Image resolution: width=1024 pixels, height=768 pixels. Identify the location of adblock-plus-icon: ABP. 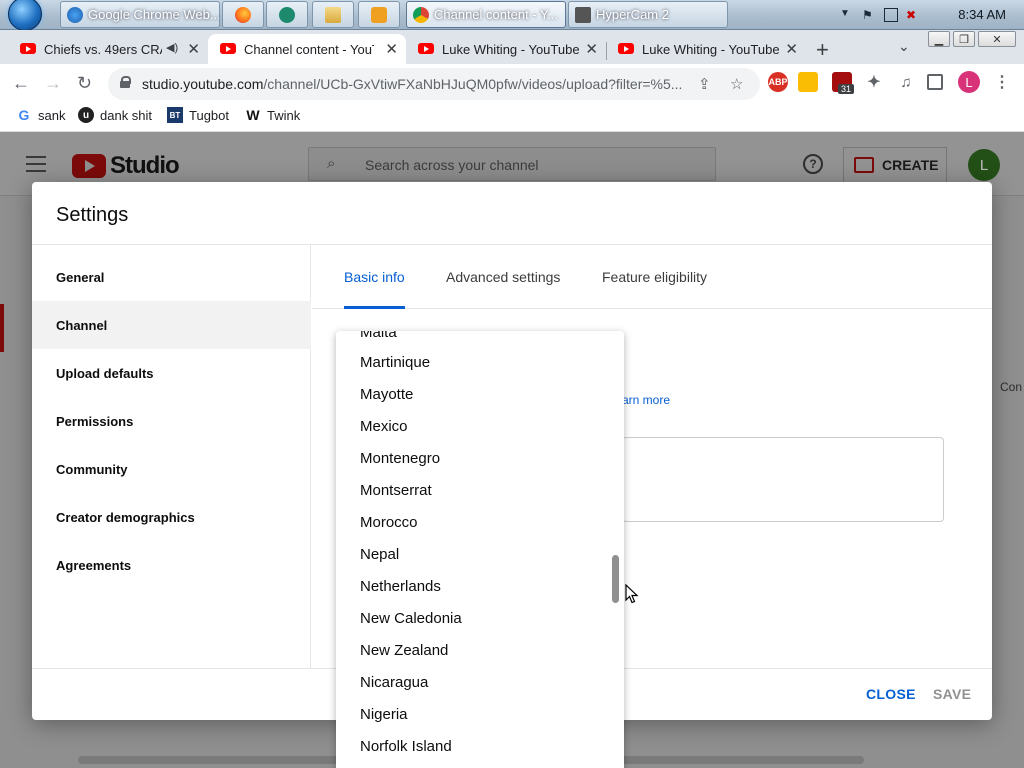
(778, 82).